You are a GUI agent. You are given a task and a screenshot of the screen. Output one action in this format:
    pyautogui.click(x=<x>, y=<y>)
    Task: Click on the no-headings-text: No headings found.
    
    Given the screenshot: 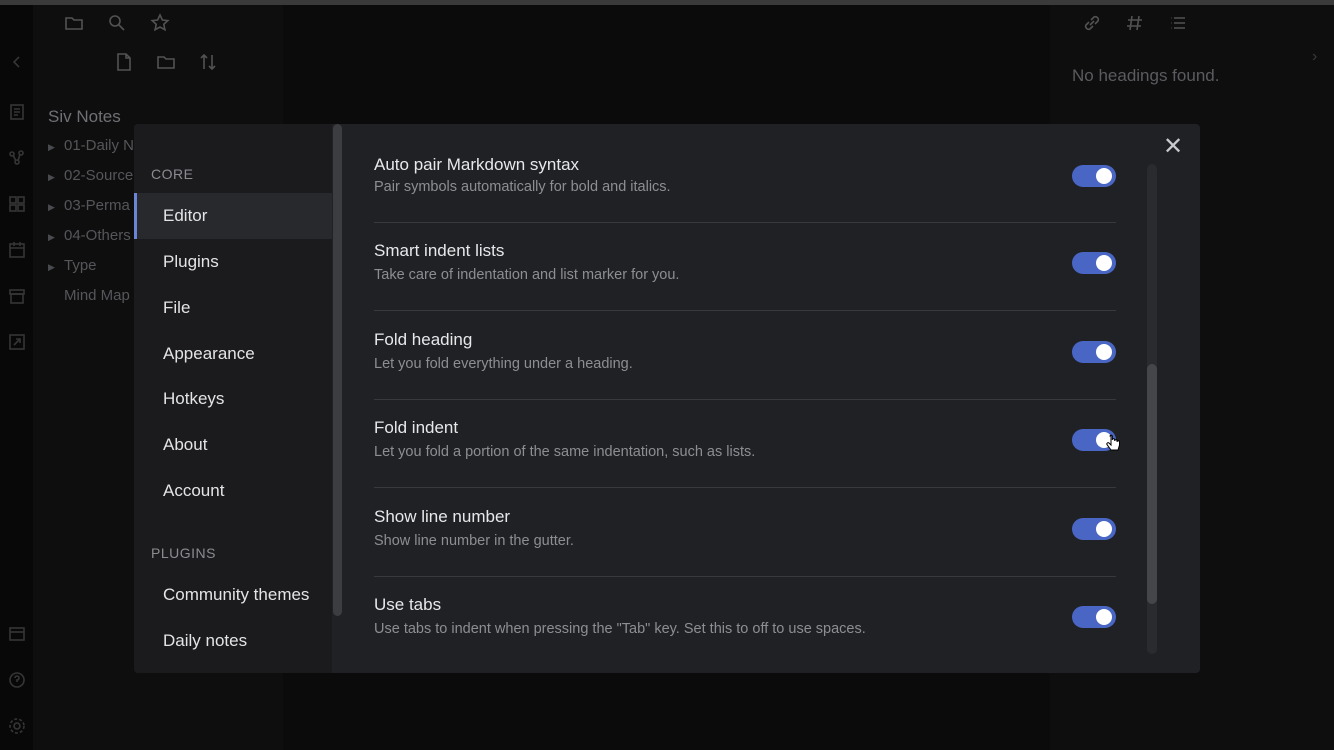 What is the action you would take?
    pyautogui.click(x=1146, y=75)
    